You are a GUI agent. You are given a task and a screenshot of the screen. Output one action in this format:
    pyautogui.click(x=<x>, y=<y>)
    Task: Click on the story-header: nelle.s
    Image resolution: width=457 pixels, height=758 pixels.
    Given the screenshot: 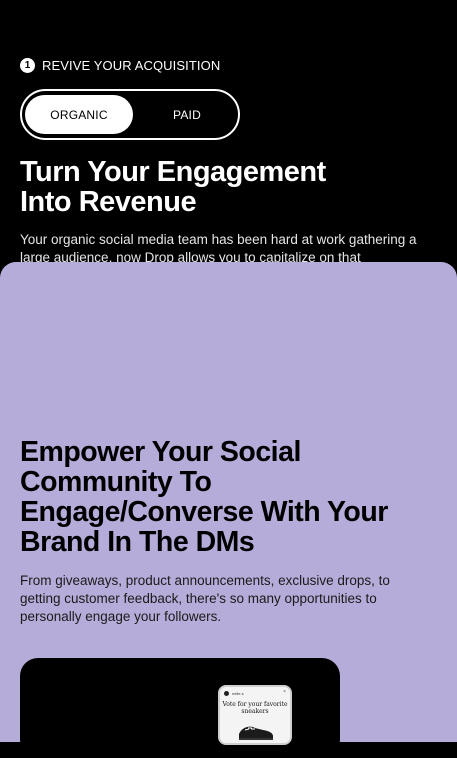 What is the action you would take?
    pyautogui.click(x=234, y=693)
    